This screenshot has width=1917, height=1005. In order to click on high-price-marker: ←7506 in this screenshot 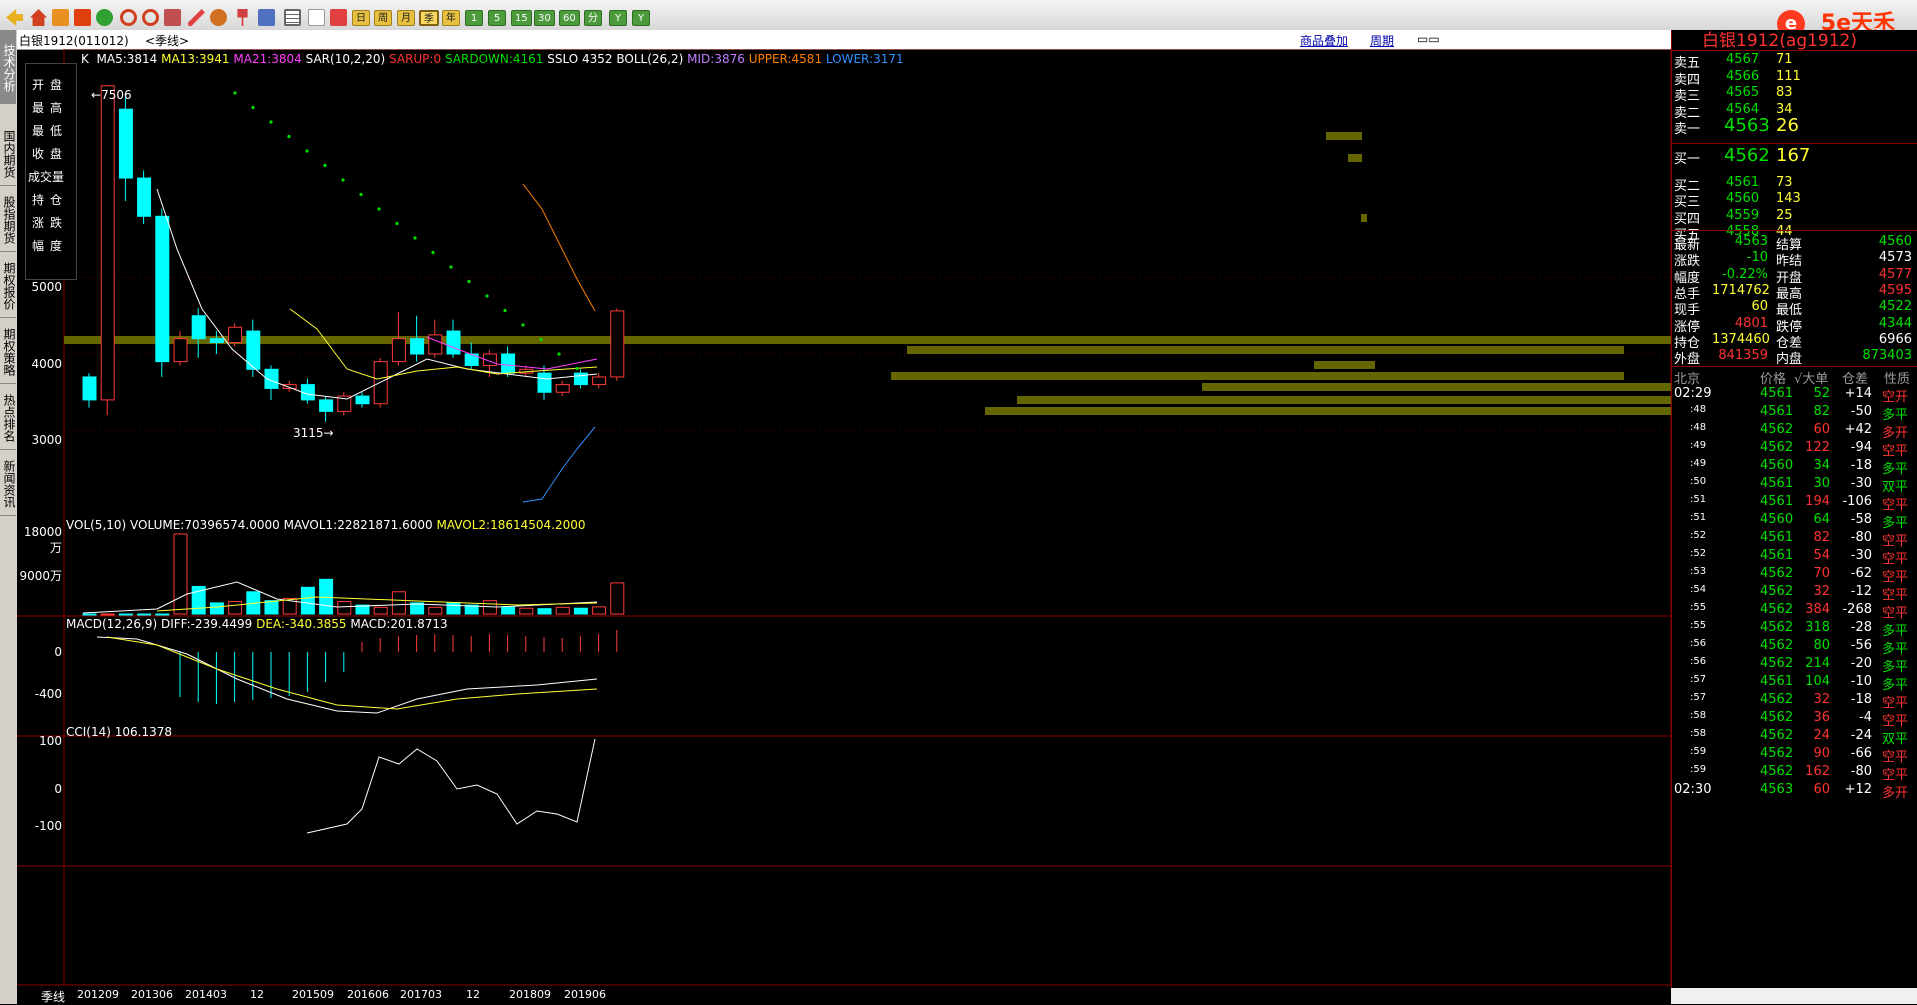, I will do `click(111, 95)`.